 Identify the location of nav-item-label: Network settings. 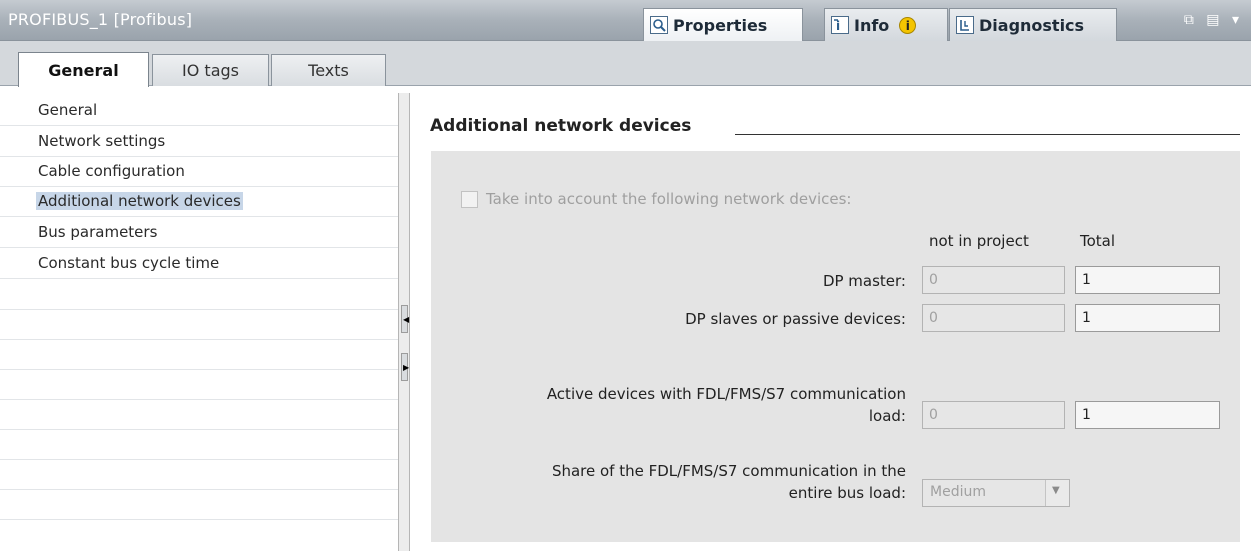
(102, 141).